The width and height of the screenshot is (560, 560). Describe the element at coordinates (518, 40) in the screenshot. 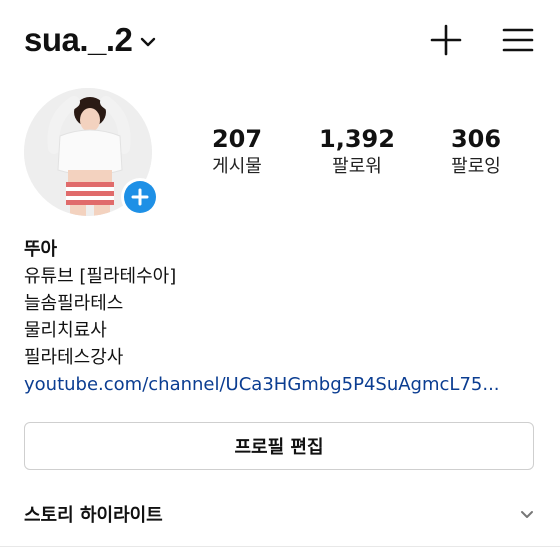

I see `hamburger-menu-icon` at that location.